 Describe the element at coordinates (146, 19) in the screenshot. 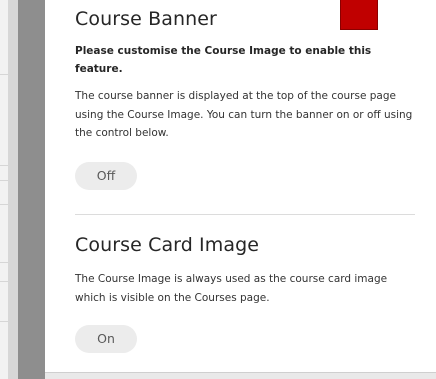

I see `course-banner-title: Course Banner` at that location.